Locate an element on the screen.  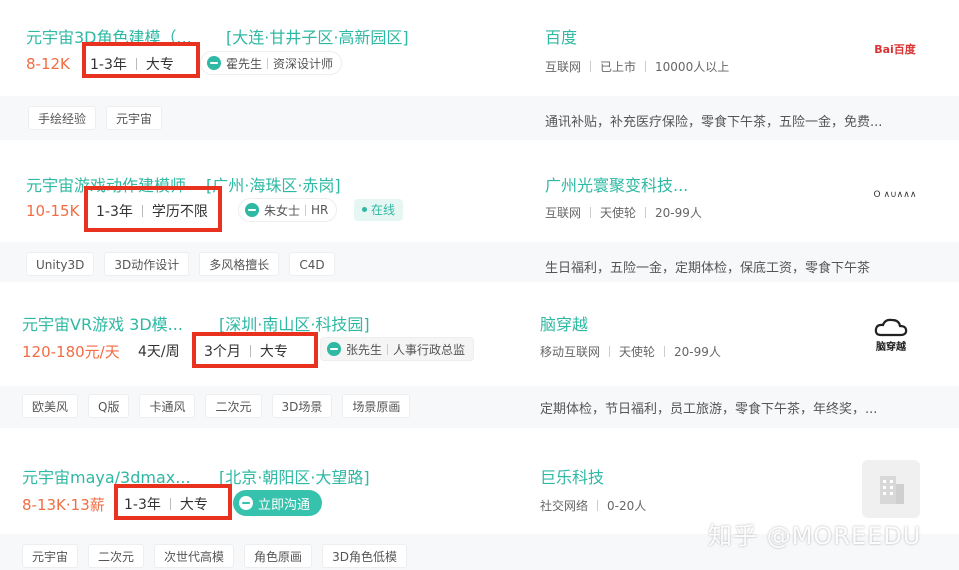
skill-tags: 欧美风 Q版 卡通风 二次元 3D场景 场景原画 is located at coordinates (216, 406).